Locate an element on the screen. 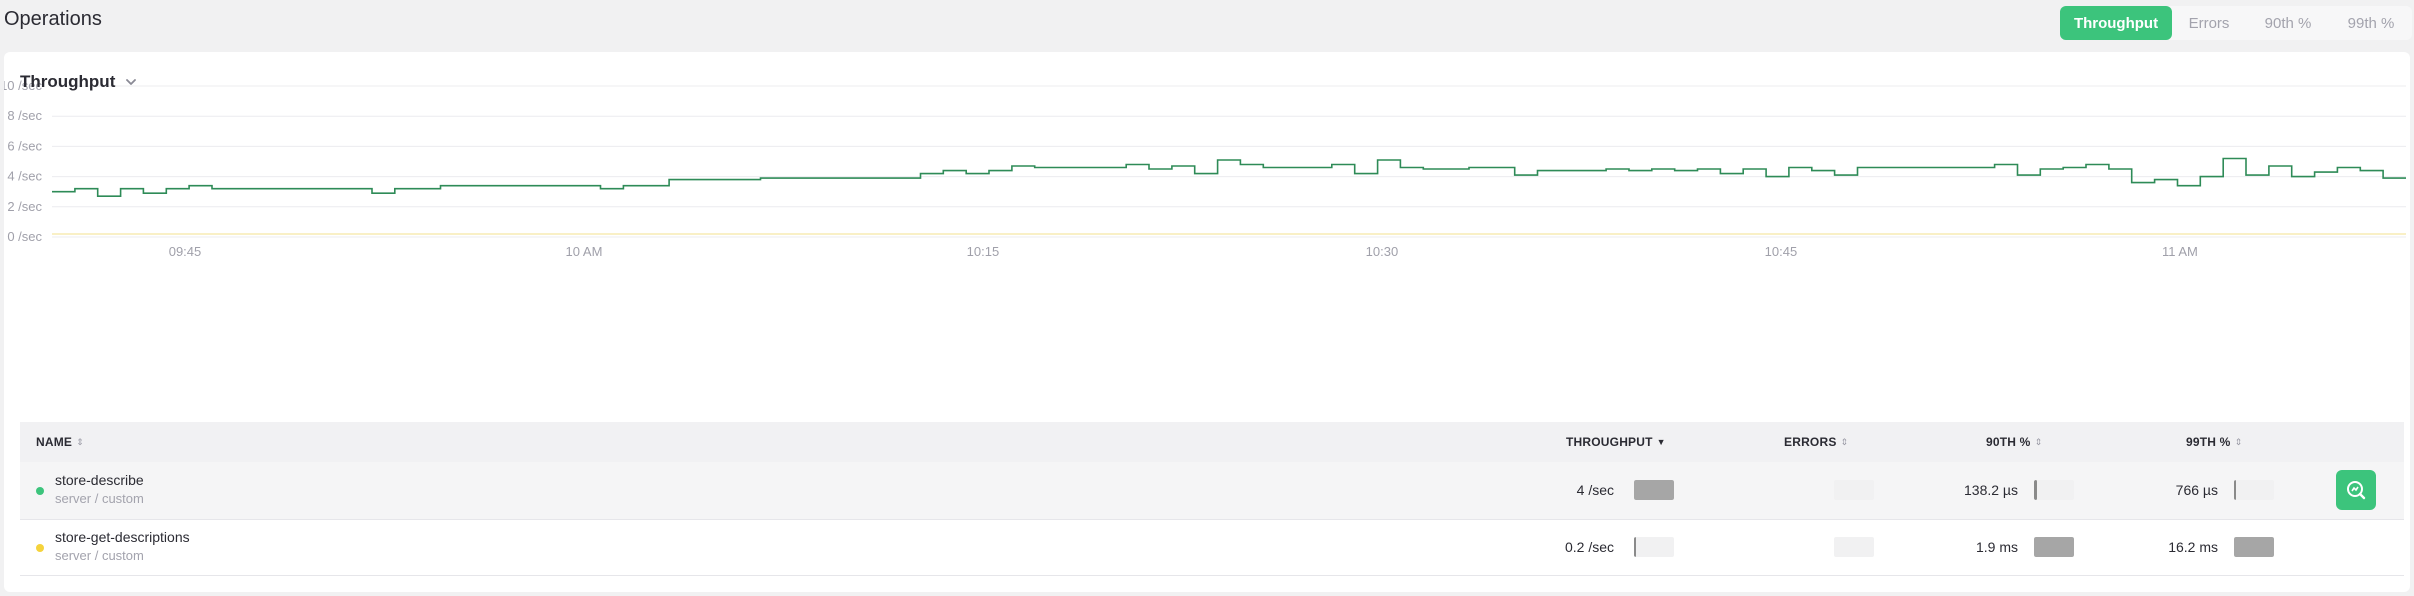 Image resolution: width=2414 pixels, height=596 pixels. throughput-value: 0.2 /sec is located at coordinates (1589, 547).